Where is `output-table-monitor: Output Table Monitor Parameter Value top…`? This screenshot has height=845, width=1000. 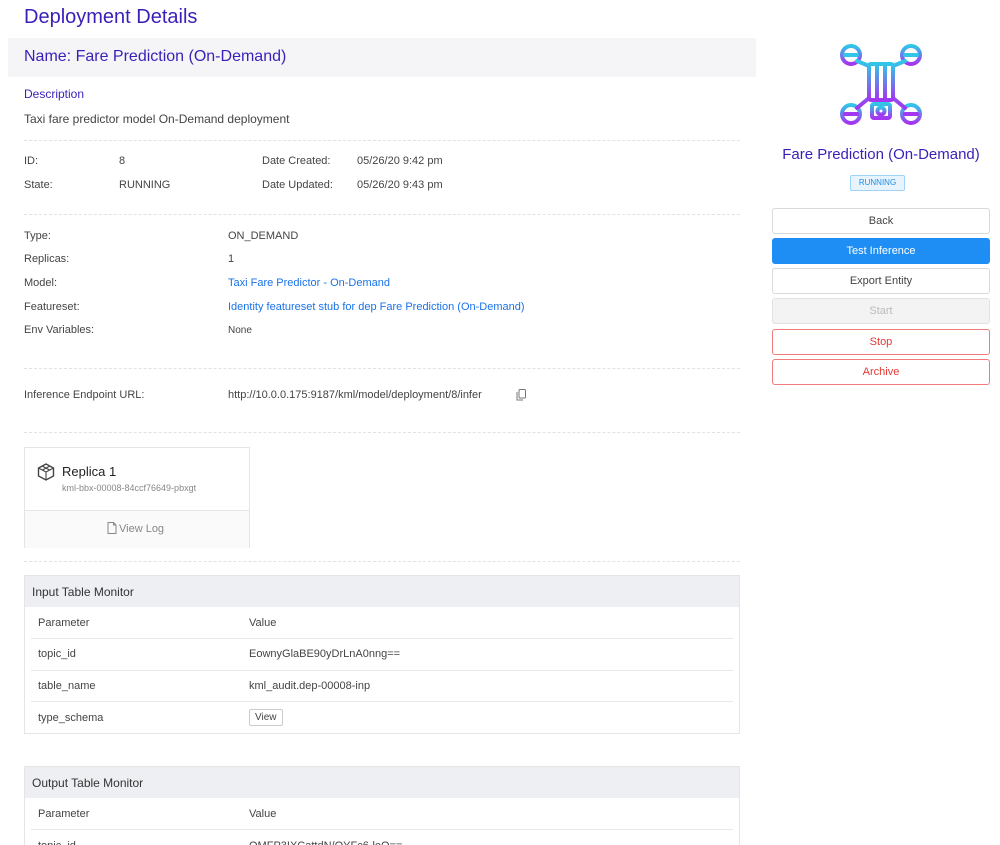
output-table-monitor: Output Table Monitor Parameter Value top… is located at coordinates (382, 805).